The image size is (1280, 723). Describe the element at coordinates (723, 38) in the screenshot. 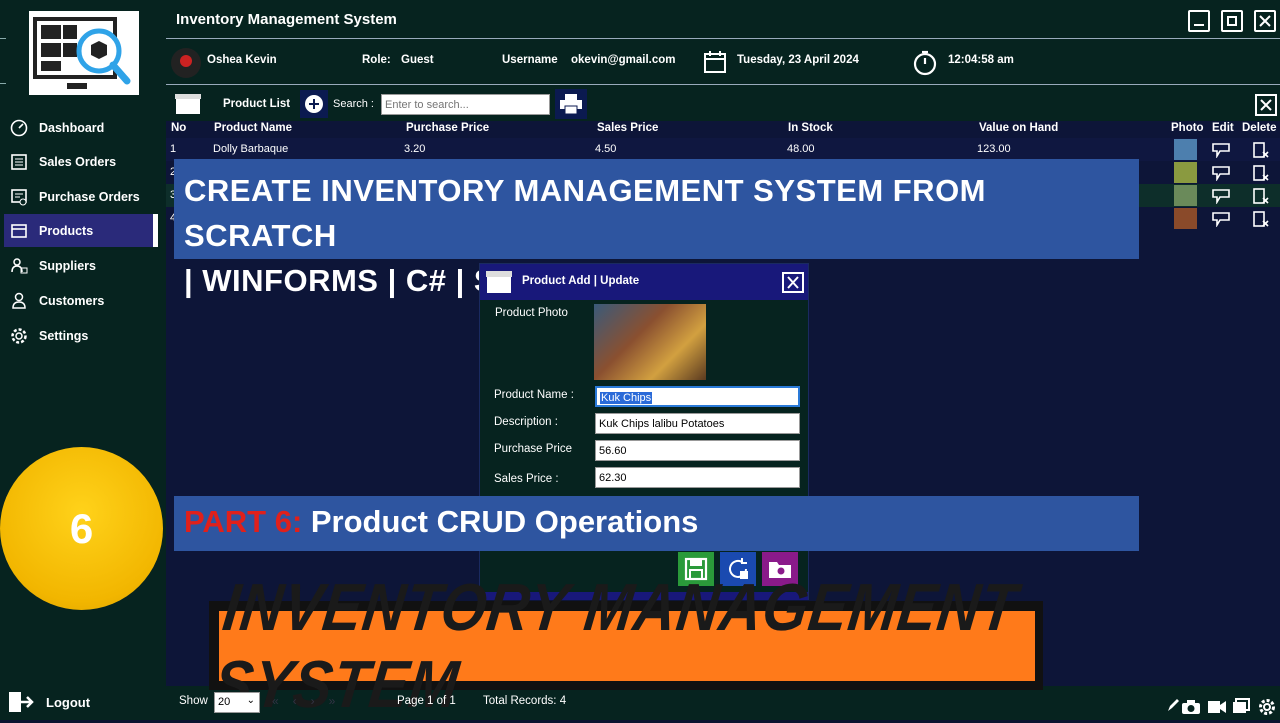

I see `divider` at that location.